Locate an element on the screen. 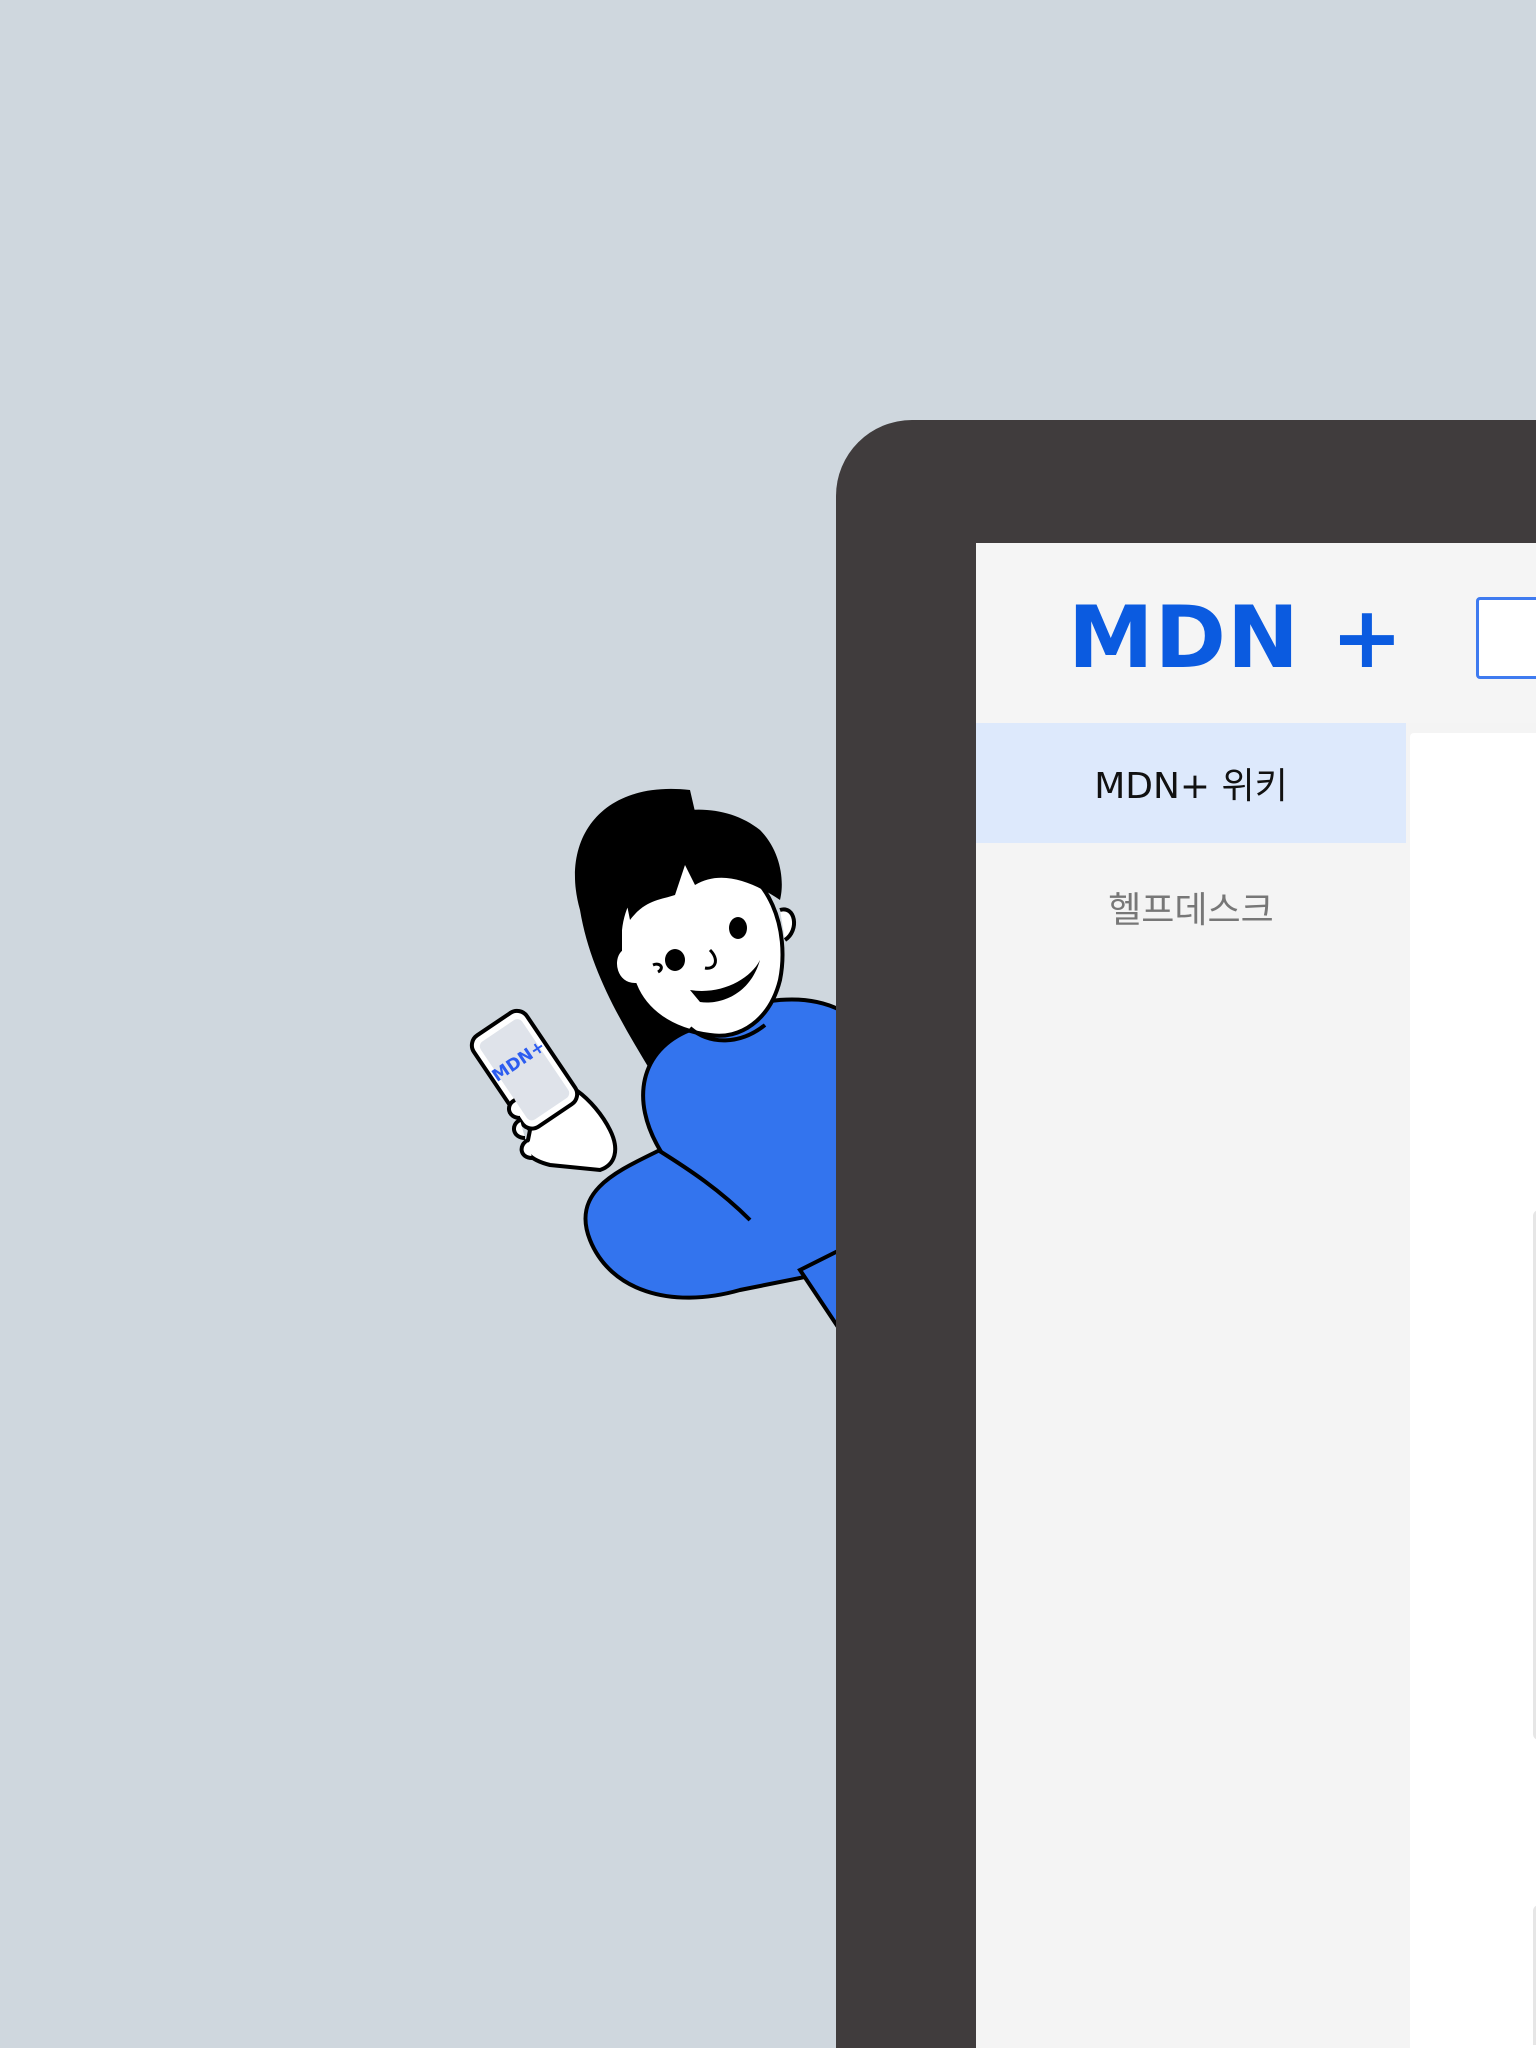  sidebar-item-label: MDN+ 위키 is located at coordinates (1191, 786).